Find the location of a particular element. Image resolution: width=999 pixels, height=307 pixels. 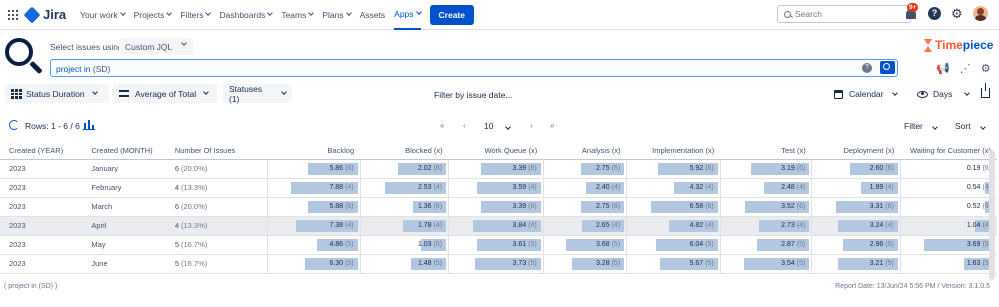

refresh-icon is located at coordinates (14, 125).